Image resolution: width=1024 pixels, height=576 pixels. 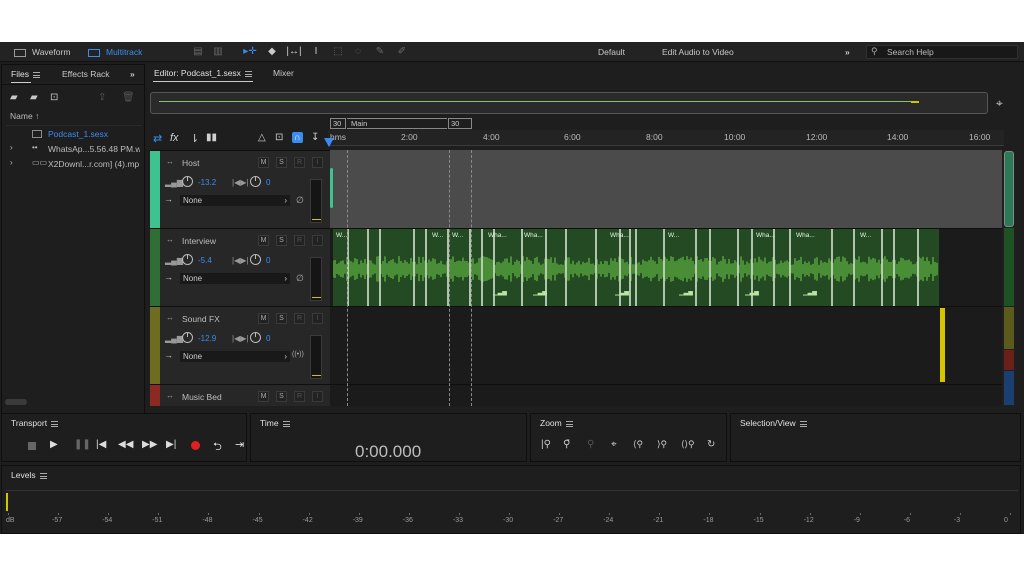 I want to click on vertical-zoom-strip, so click(x=1009, y=278).